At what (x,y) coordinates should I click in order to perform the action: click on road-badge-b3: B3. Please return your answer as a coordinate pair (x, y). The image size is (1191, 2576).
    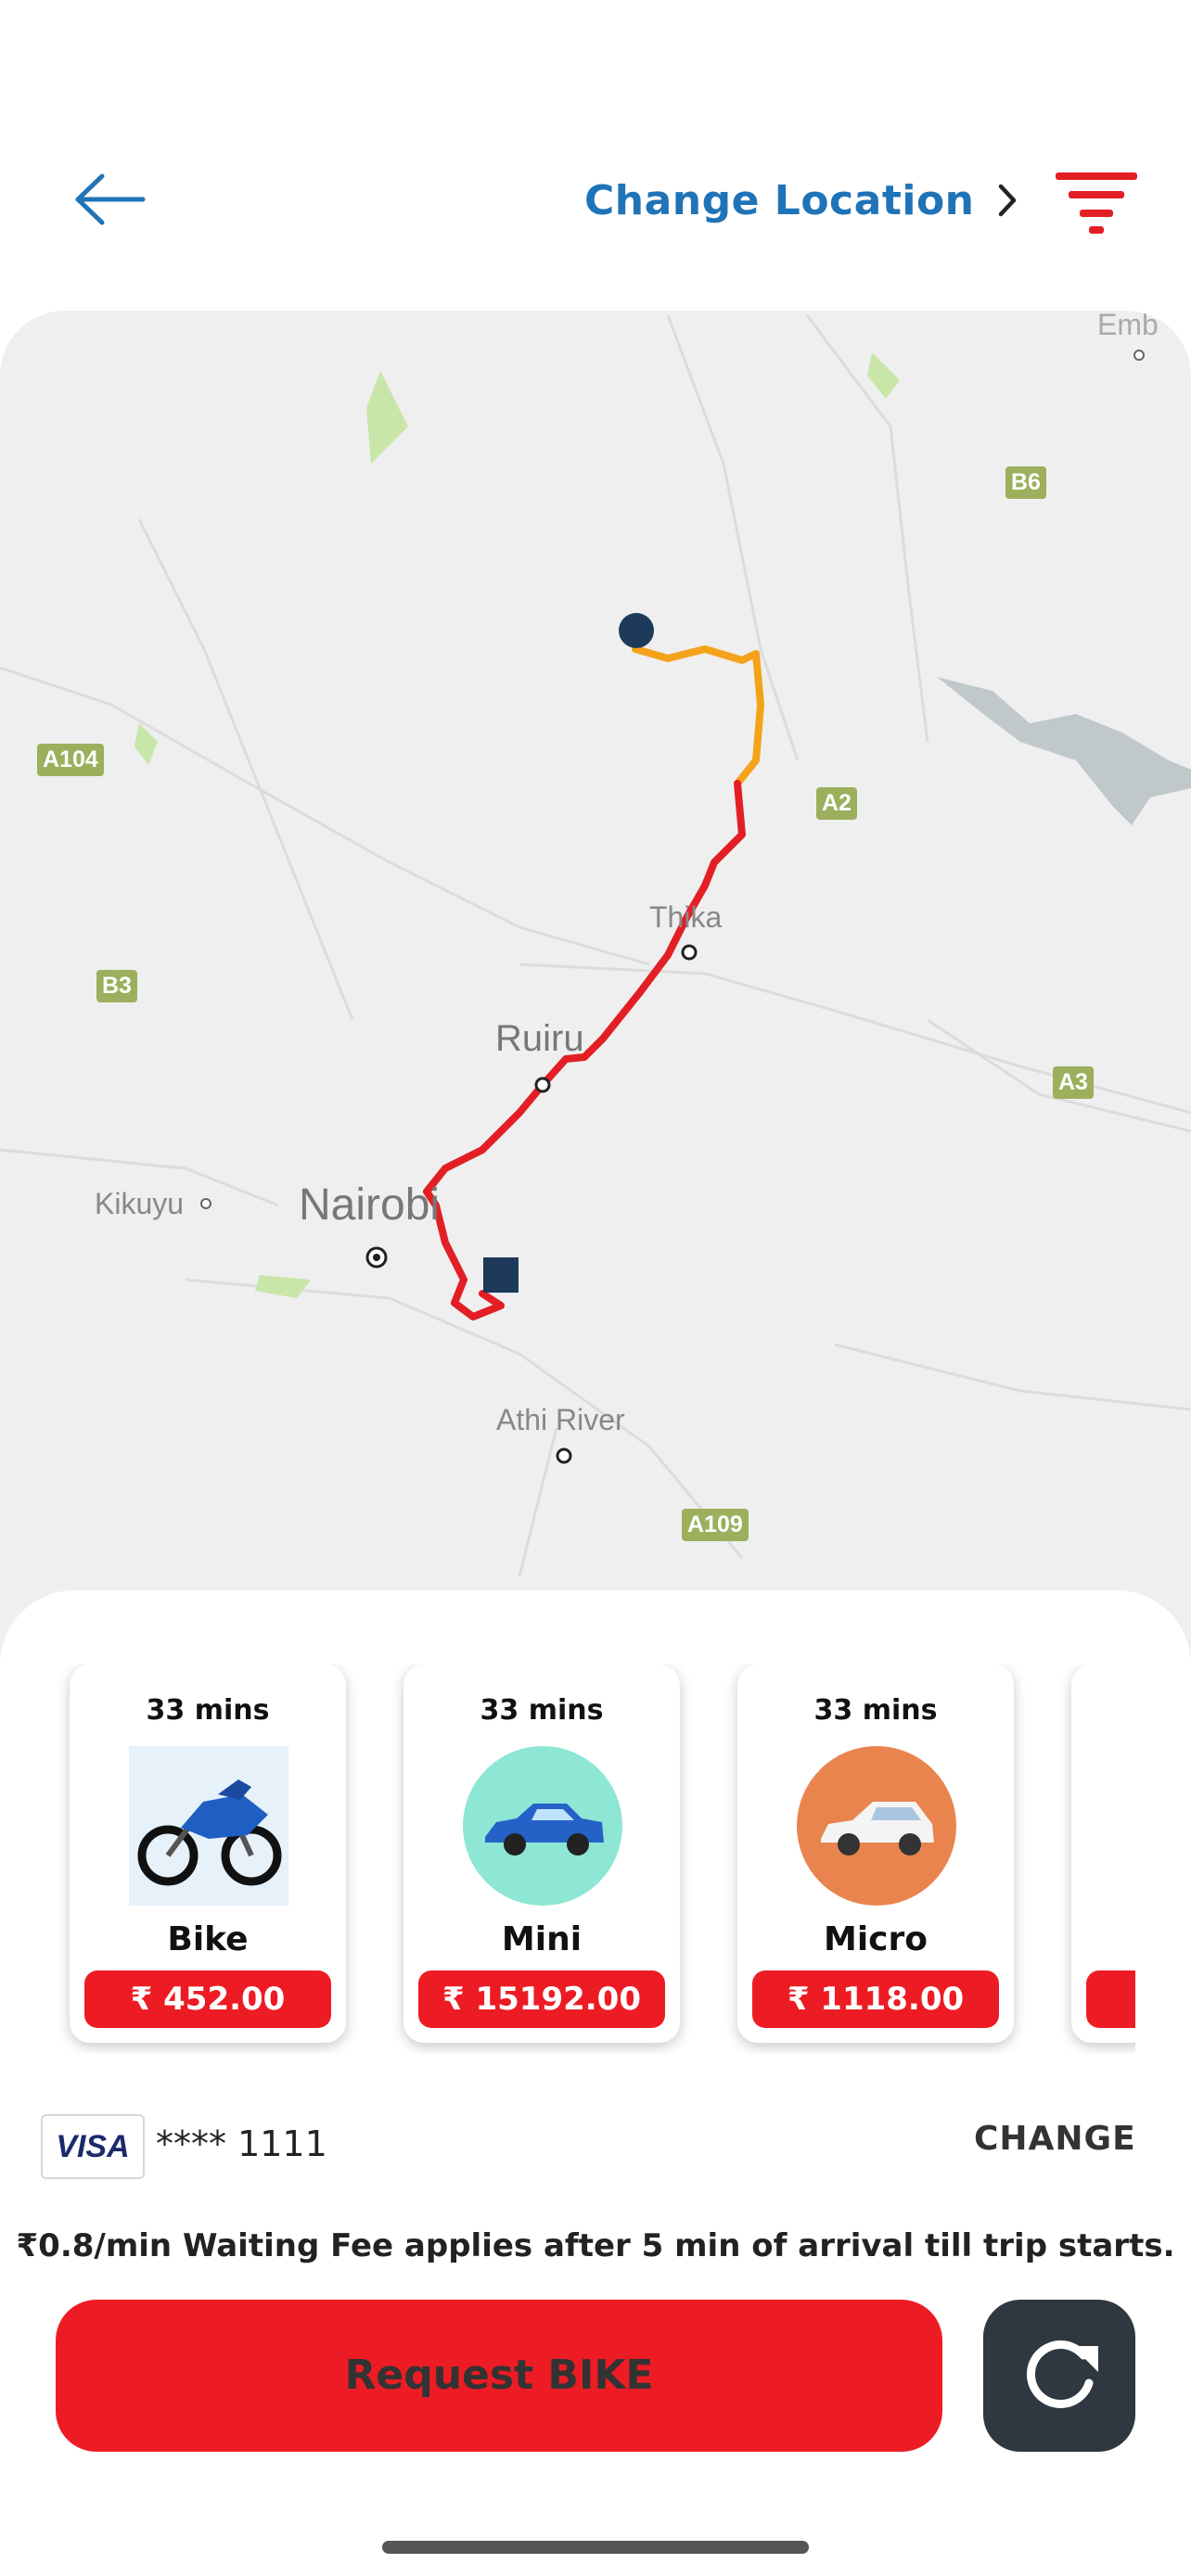
    Looking at the image, I should click on (116, 986).